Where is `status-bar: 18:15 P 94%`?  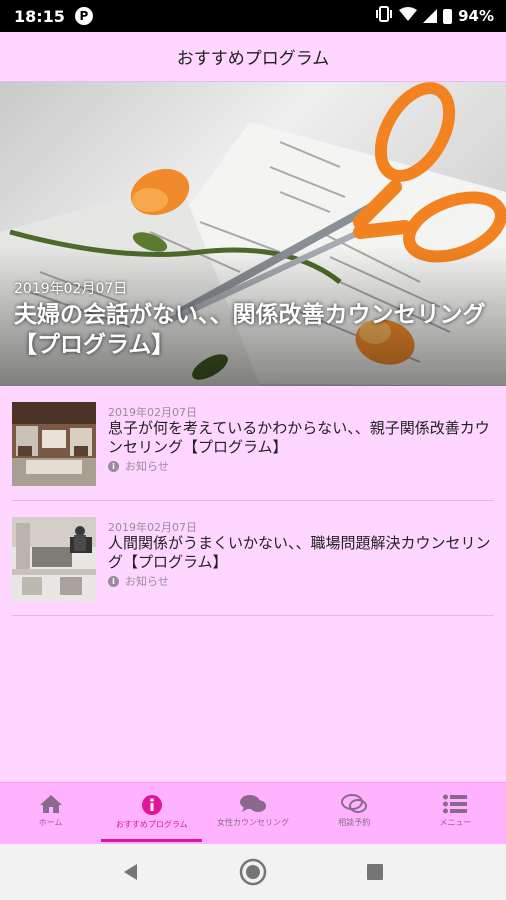
status-bar: 18:15 P 94% is located at coordinates (253, 16).